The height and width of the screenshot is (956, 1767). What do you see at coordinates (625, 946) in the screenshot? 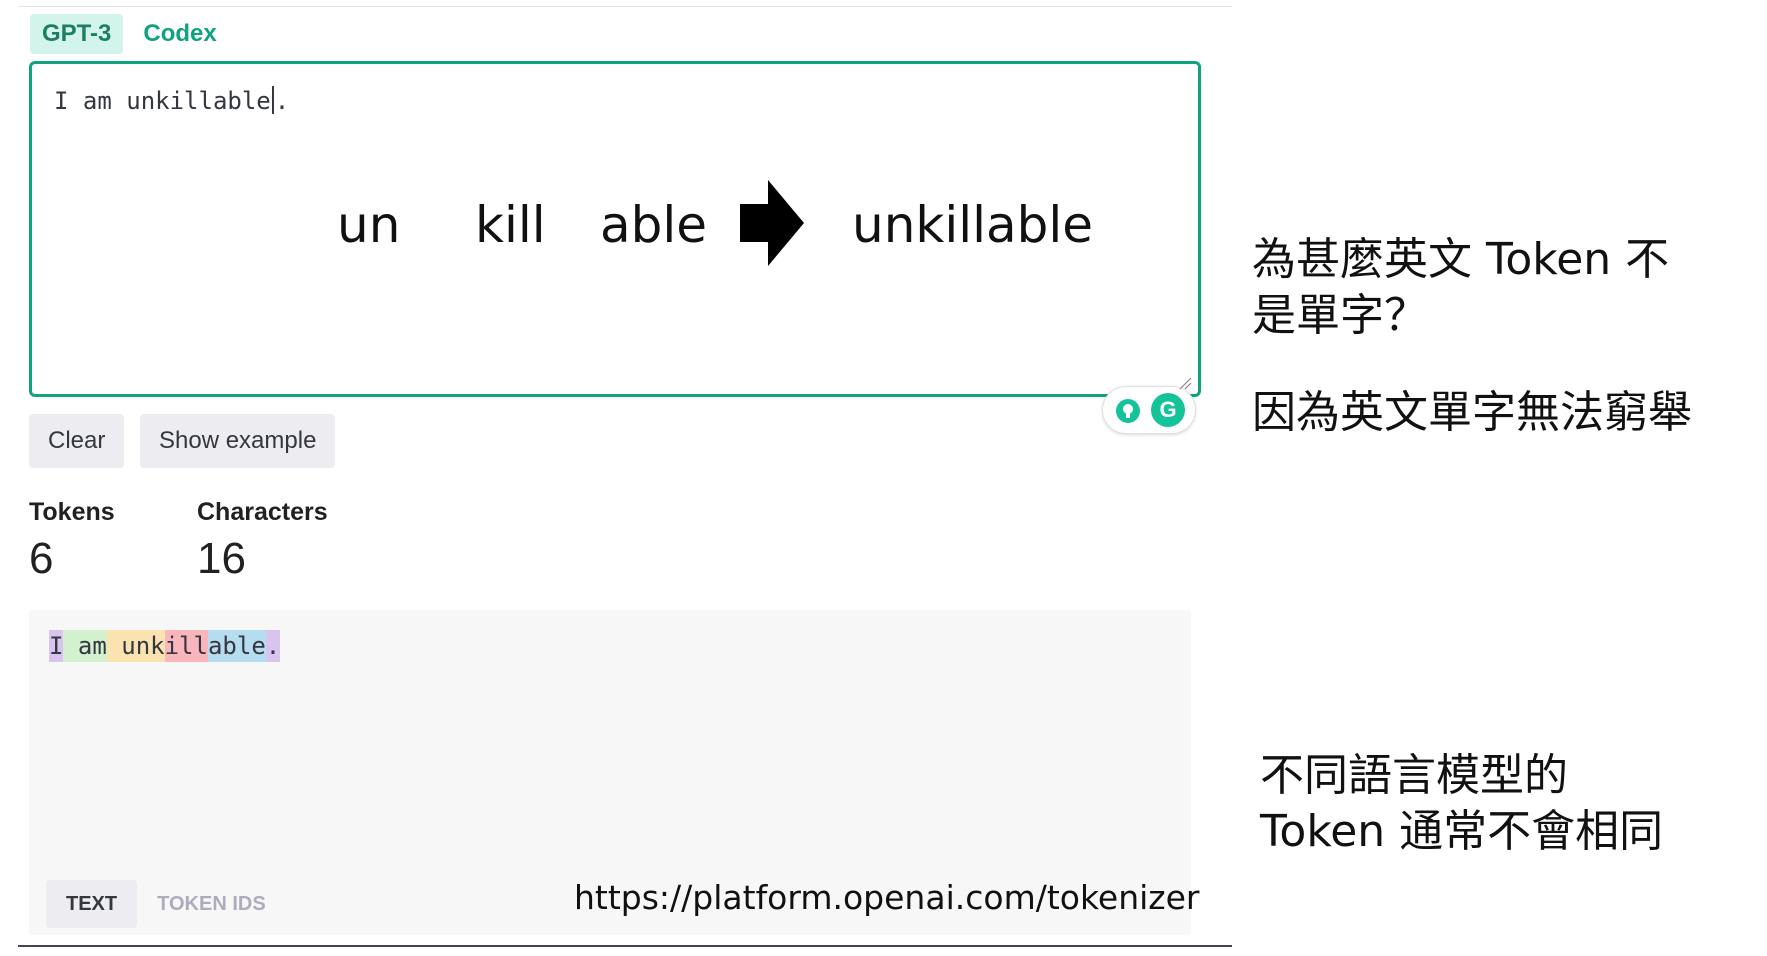
I see `bottom-divider` at bounding box center [625, 946].